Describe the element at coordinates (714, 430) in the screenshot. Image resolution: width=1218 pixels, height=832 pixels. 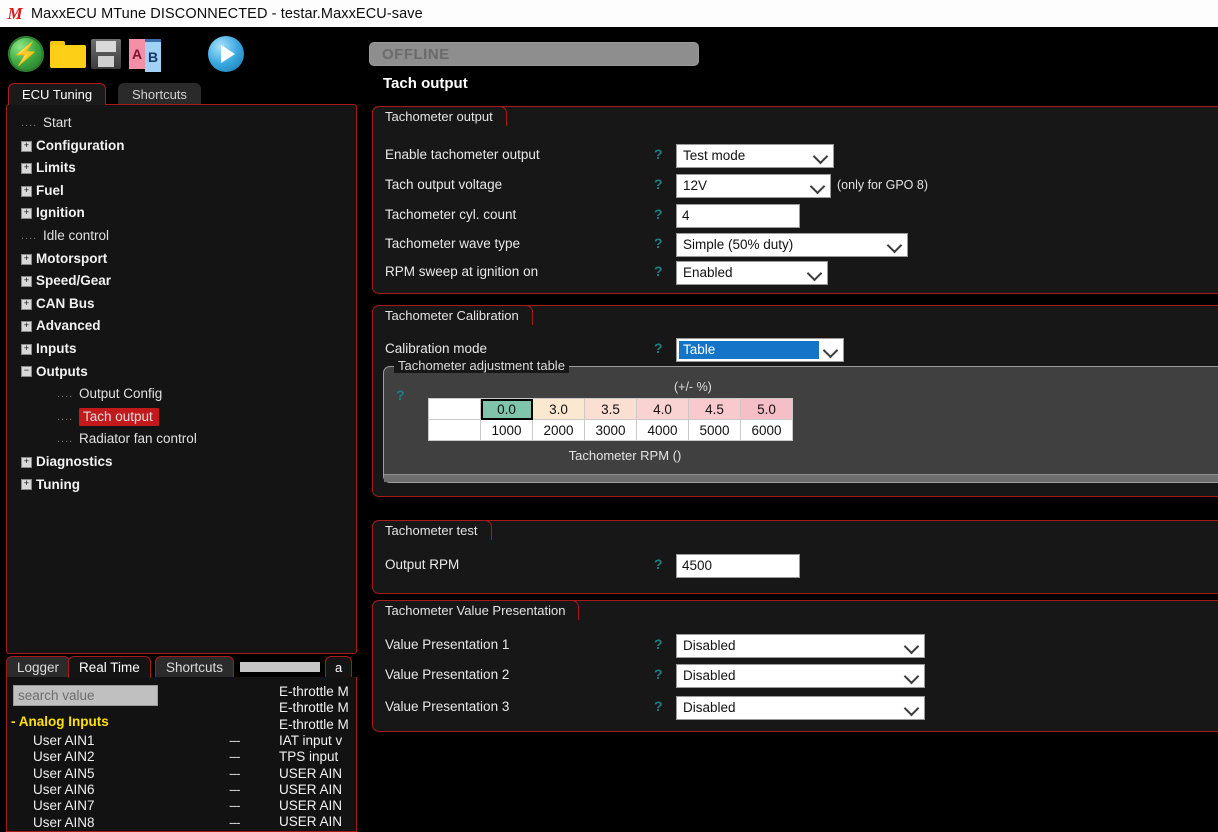
I see `table-cell-axis-4: 5000` at that location.